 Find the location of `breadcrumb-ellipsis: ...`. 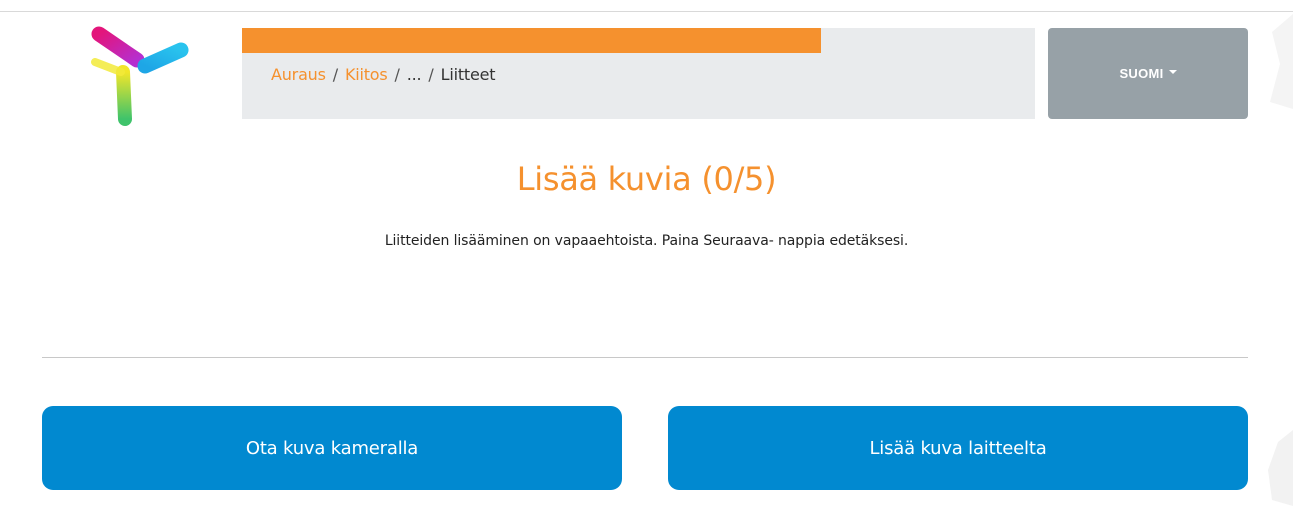

breadcrumb-ellipsis: ... is located at coordinates (414, 74).